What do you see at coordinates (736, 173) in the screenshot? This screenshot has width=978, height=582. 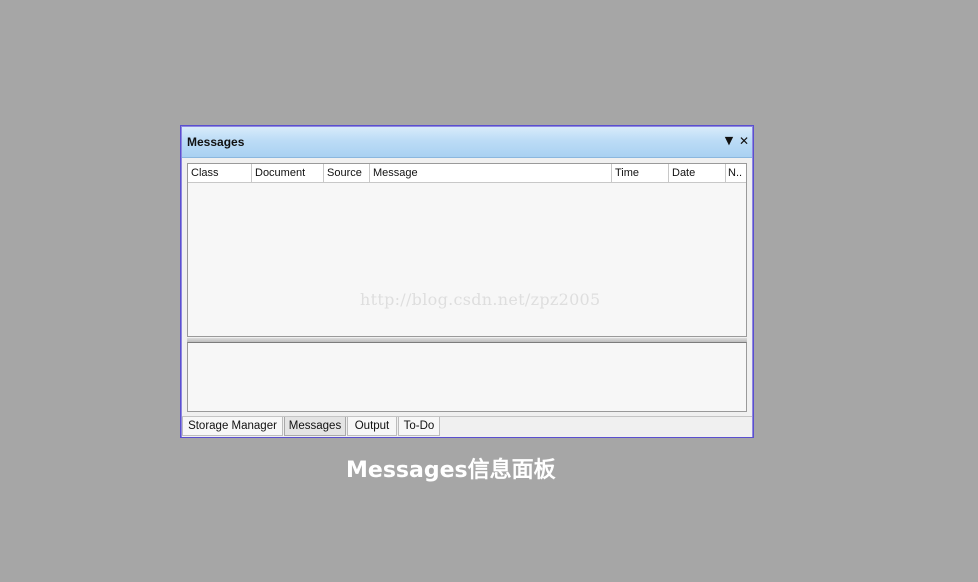 I see `column-header-n: N..` at bounding box center [736, 173].